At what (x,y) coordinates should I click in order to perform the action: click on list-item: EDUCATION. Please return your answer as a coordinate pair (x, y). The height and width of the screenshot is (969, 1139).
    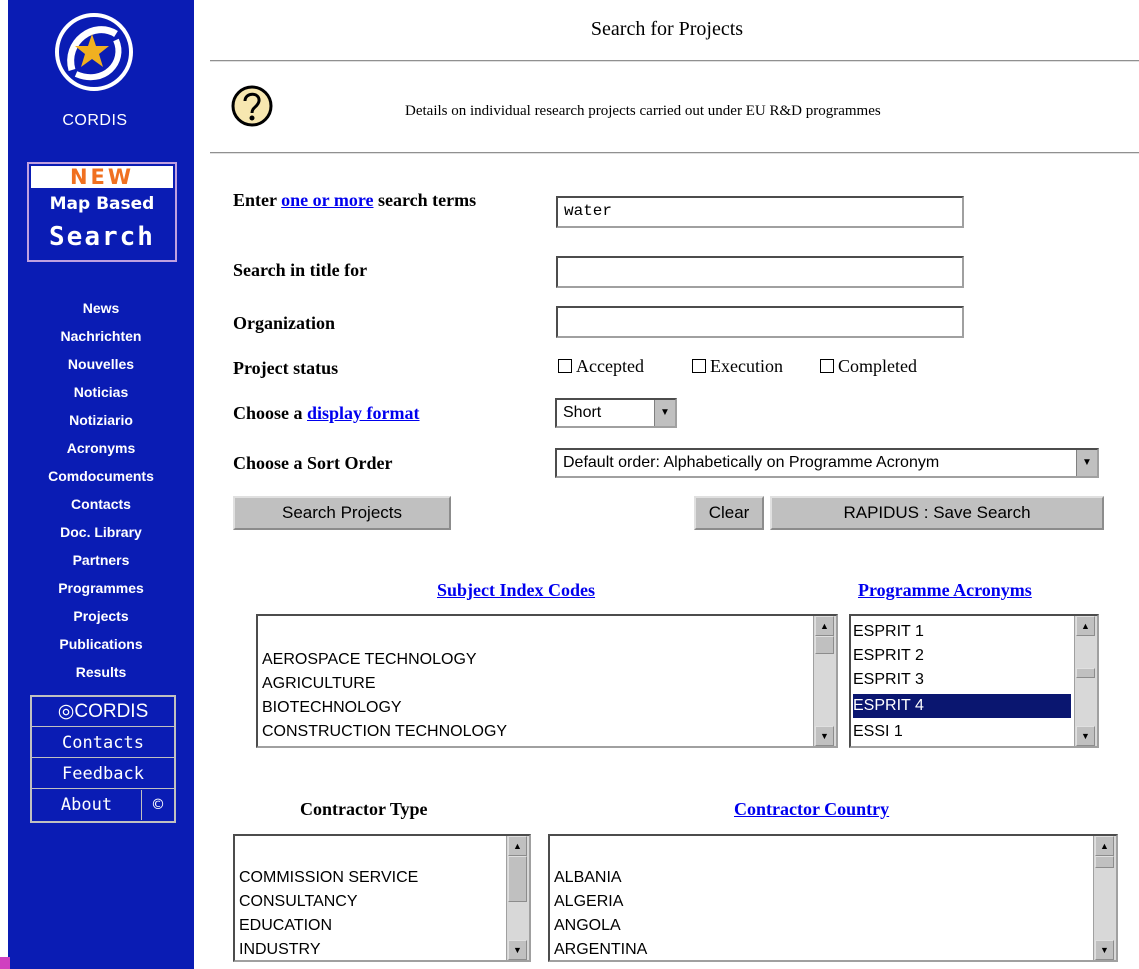
    Looking at the image, I should click on (285, 926).